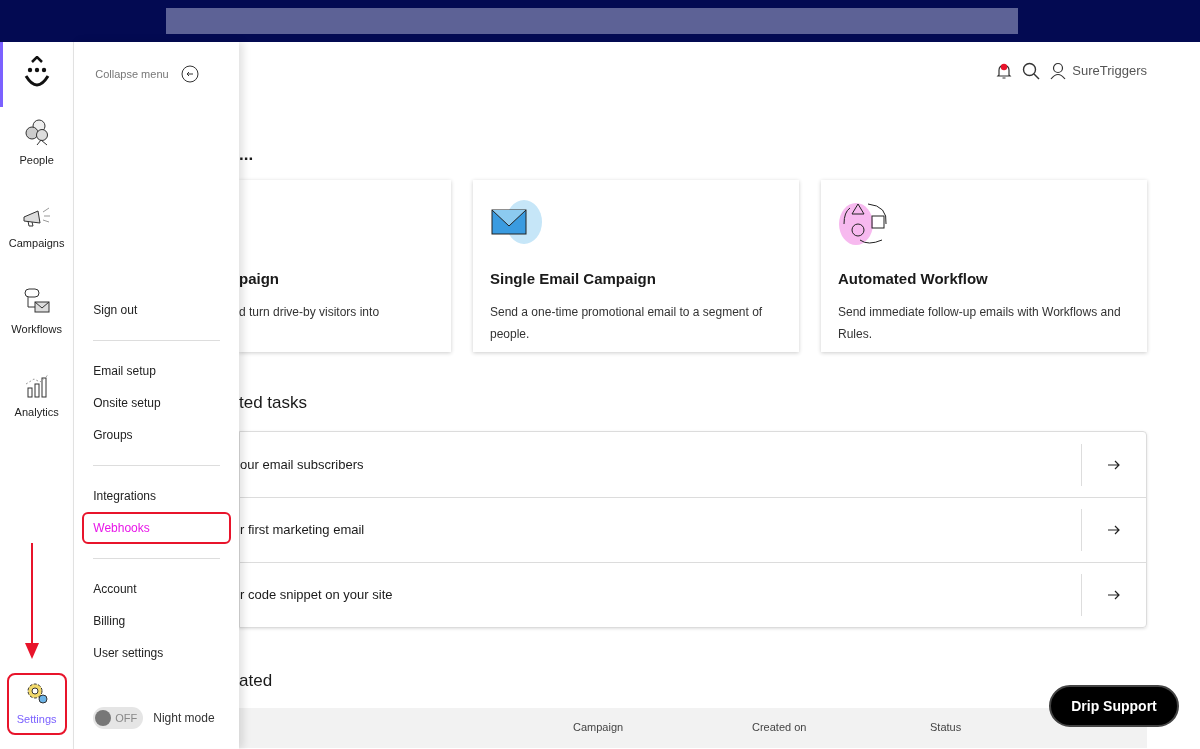 This screenshot has width=1200, height=749. I want to click on section-heading: ted tasks, so click(274, 402).